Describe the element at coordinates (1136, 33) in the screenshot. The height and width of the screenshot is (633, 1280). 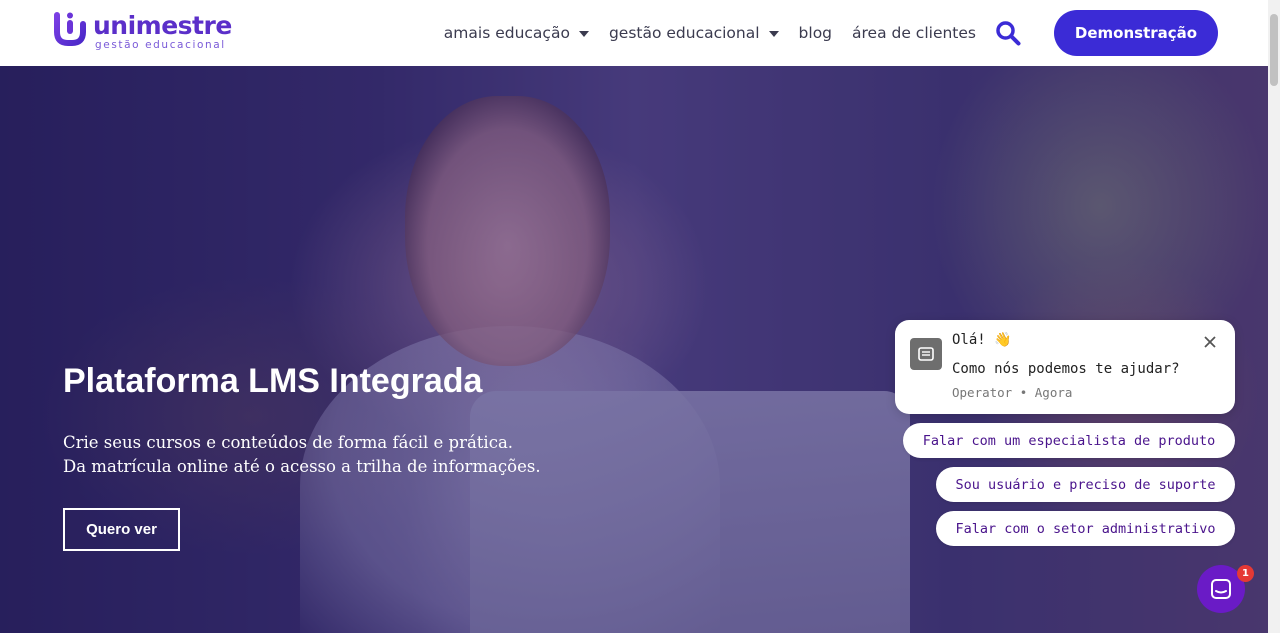
I see `demo-button: Demonstração` at that location.